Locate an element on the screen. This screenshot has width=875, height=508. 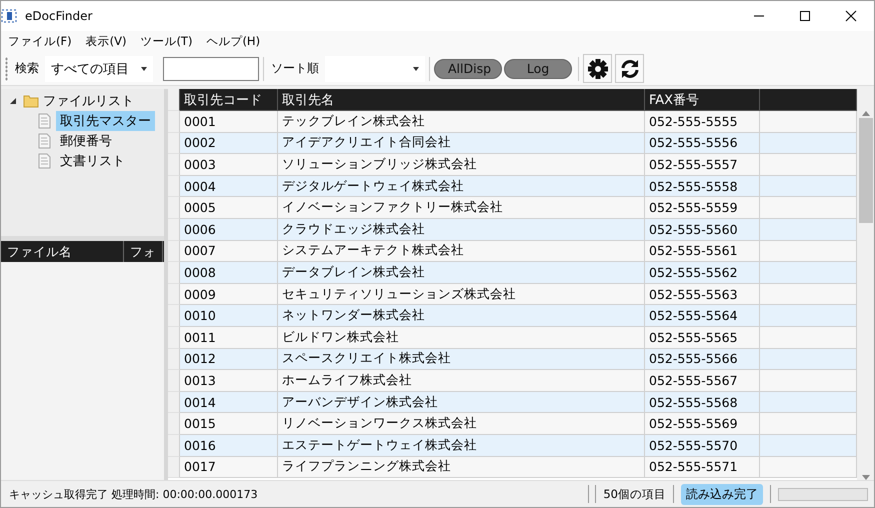
table-cell: 052-555-5555 is located at coordinates (702, 122).